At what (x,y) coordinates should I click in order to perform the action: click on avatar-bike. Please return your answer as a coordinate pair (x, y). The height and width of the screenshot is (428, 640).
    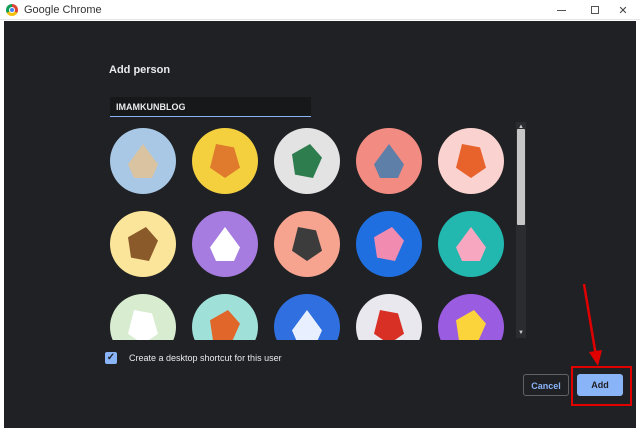
    Looking at the image, I should click on (307, 317).